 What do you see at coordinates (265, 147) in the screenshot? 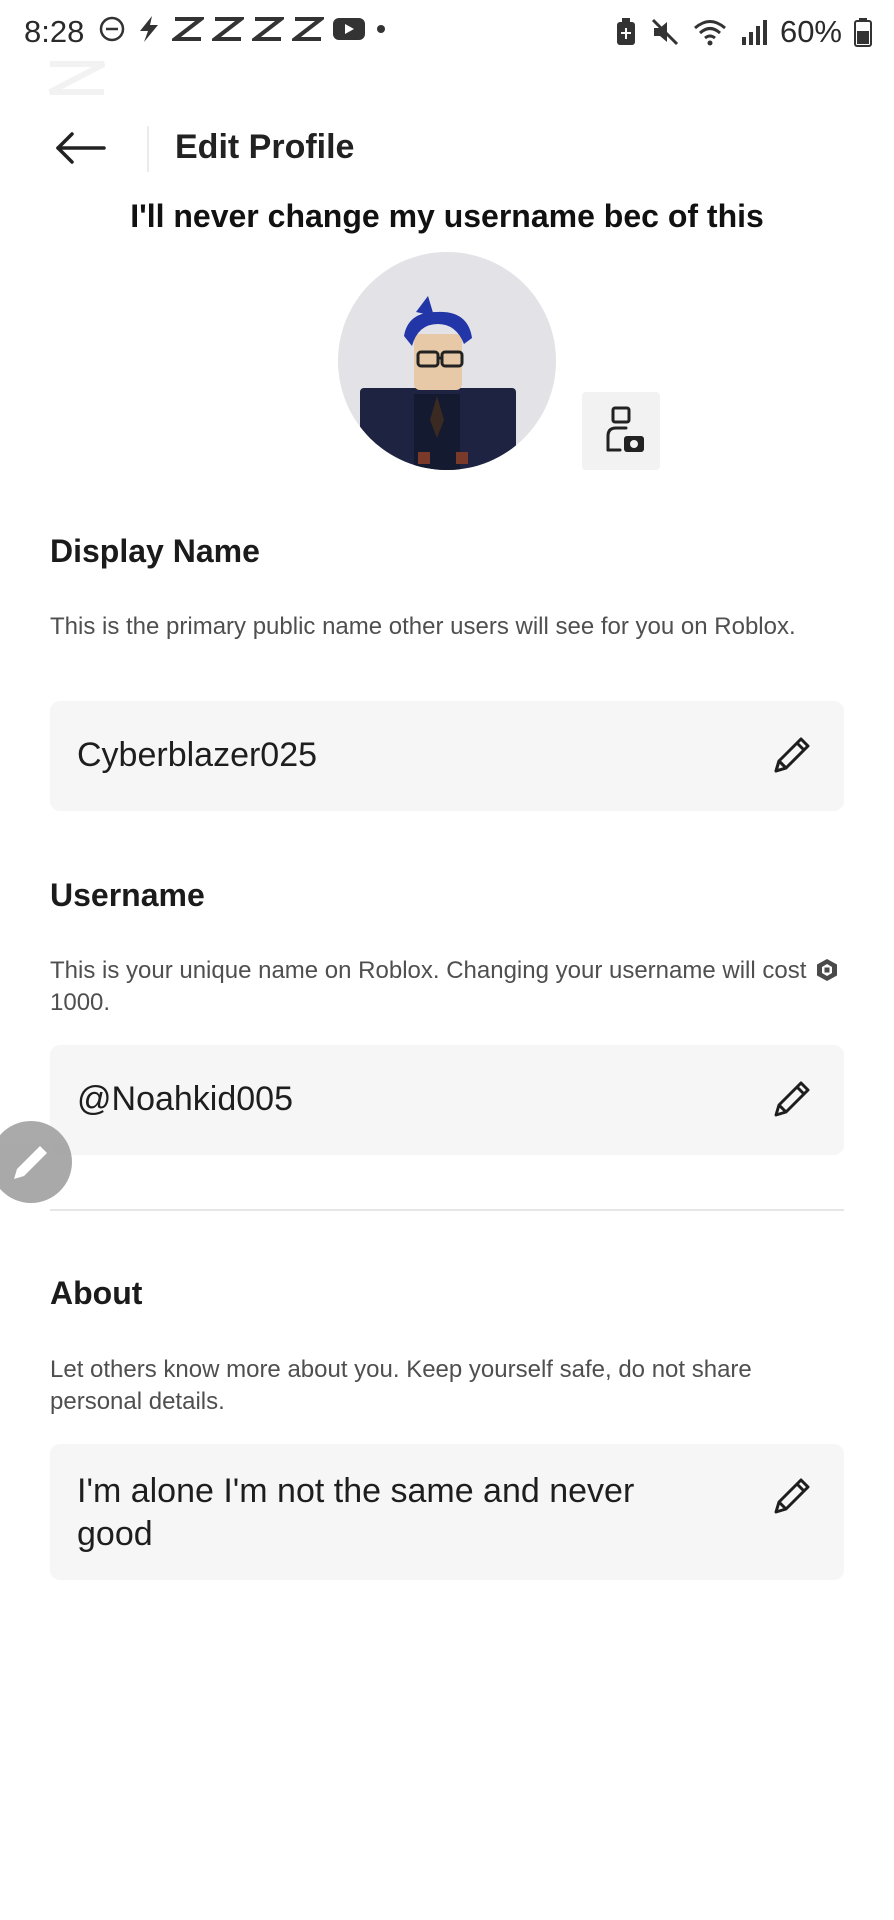
I see `page-title: Edit Profile` at bounding box center [265, 147].